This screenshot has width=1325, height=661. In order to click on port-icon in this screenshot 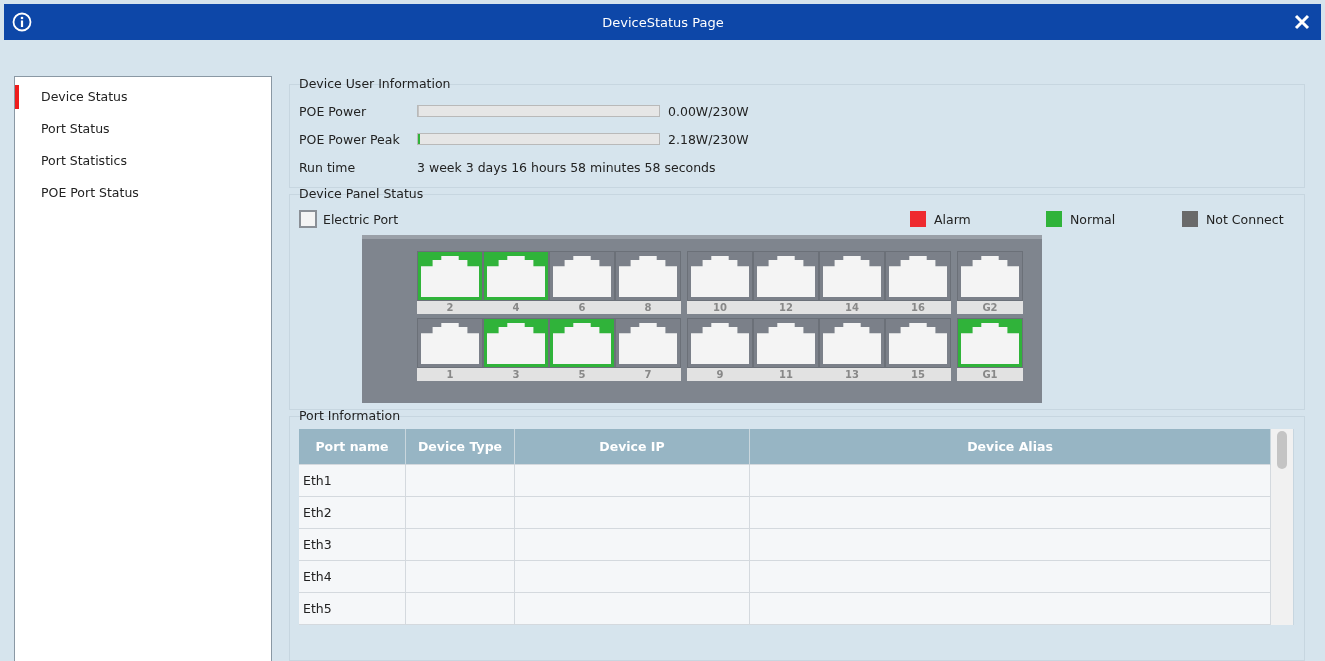, I will do `click(308, 219)`.